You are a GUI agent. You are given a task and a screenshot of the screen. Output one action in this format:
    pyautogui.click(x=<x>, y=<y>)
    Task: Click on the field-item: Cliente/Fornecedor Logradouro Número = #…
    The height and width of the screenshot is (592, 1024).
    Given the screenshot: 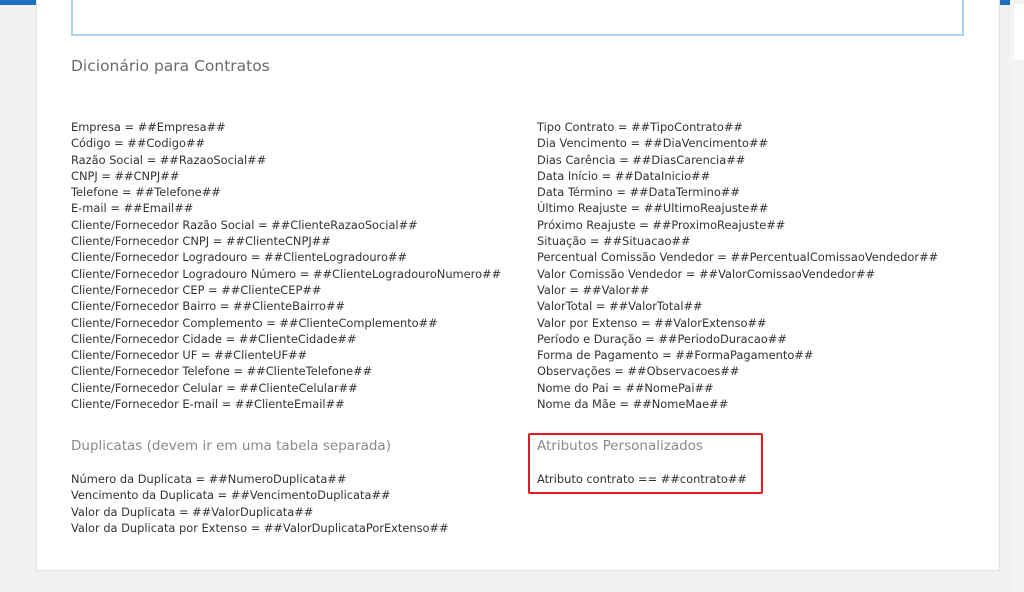 What is the action you would take?
    pyautogui.click(x=286, y=273)
    